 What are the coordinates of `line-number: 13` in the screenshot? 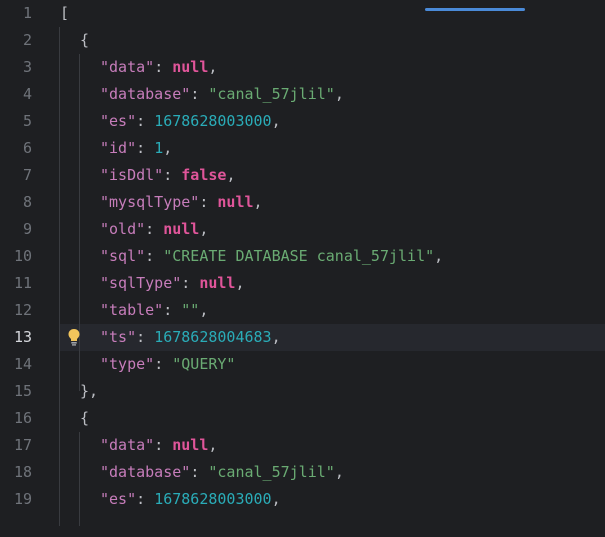 It's located at (22, 337).